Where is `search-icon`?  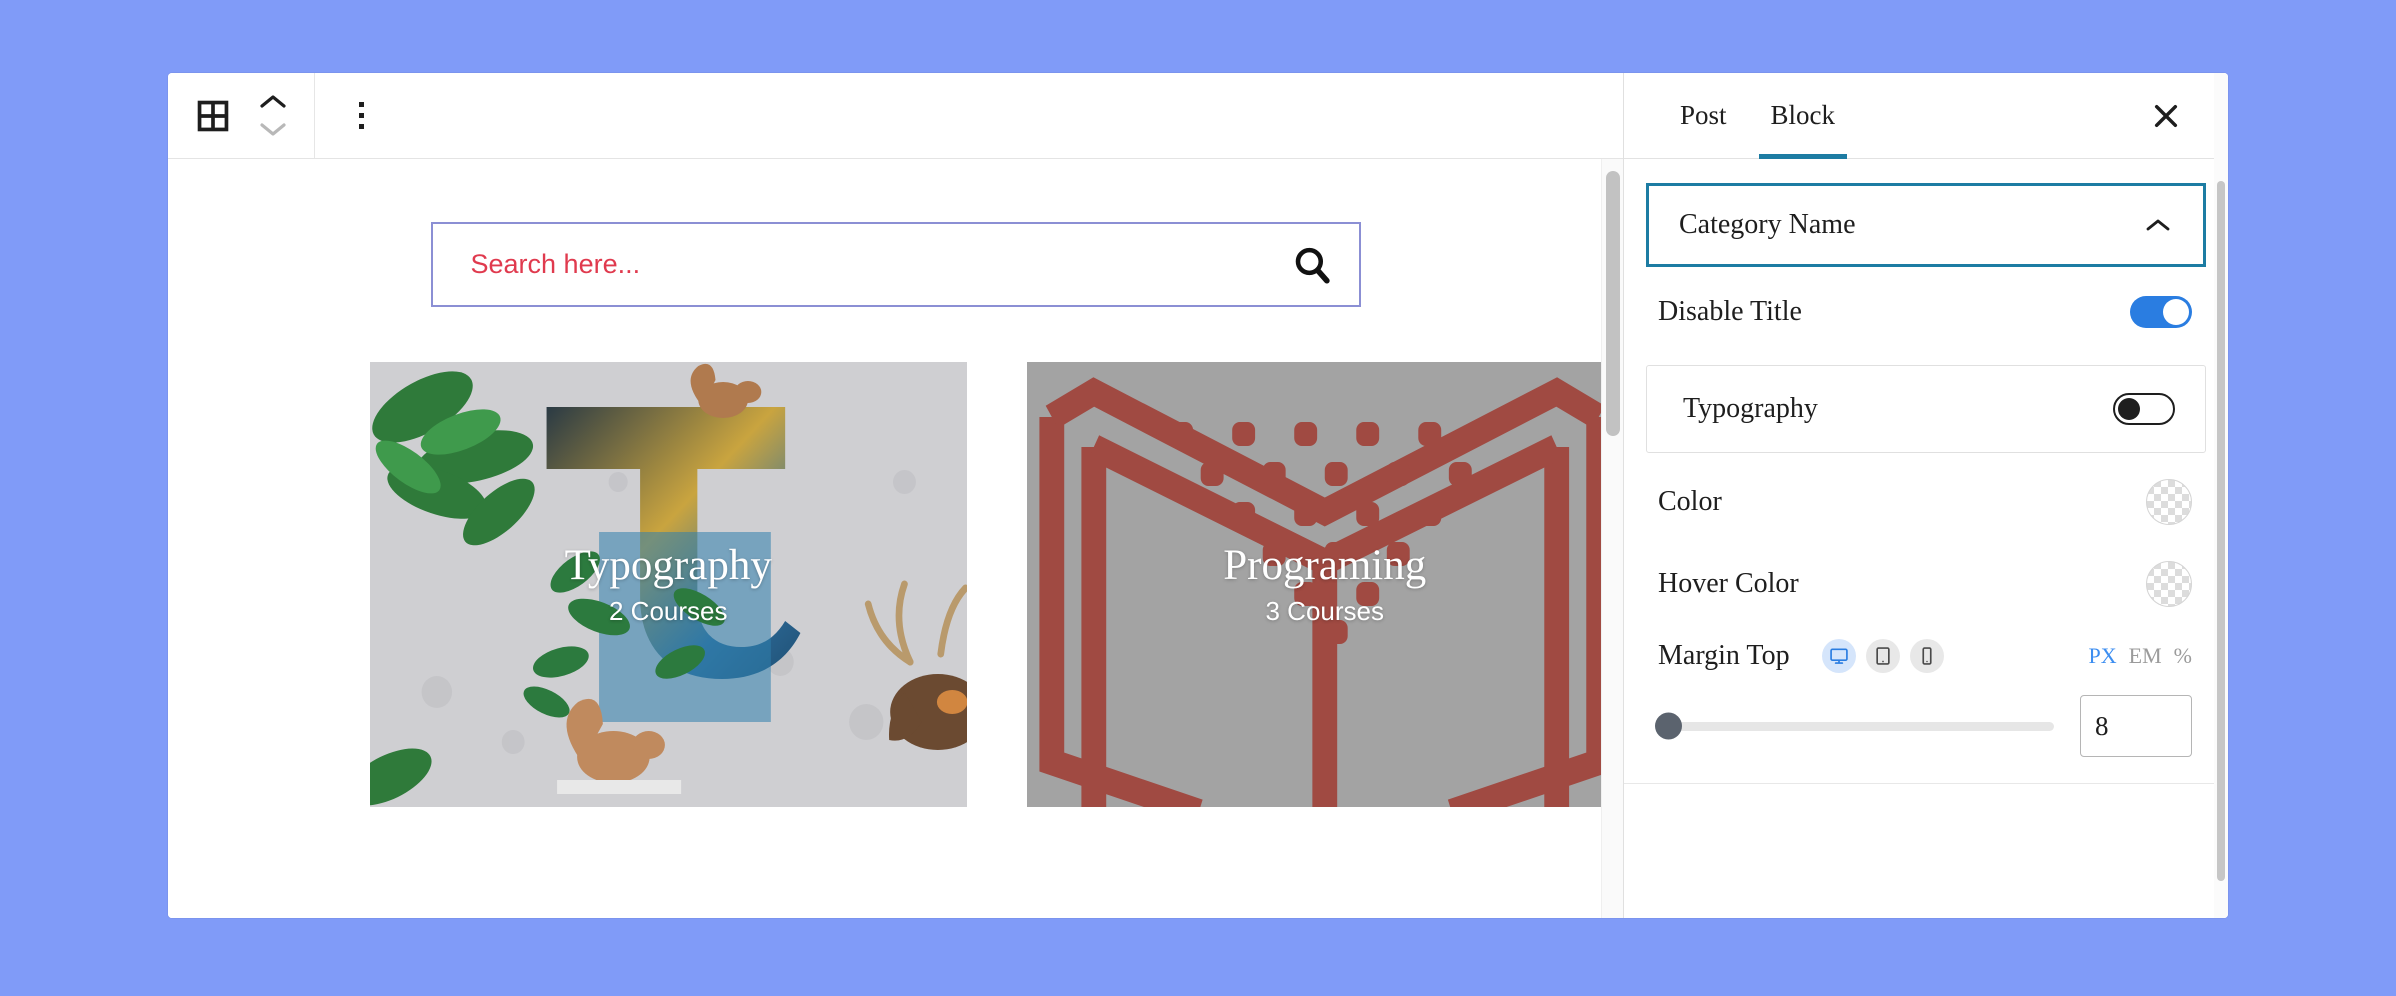
search-icon is located at coordinates (1312, 265).